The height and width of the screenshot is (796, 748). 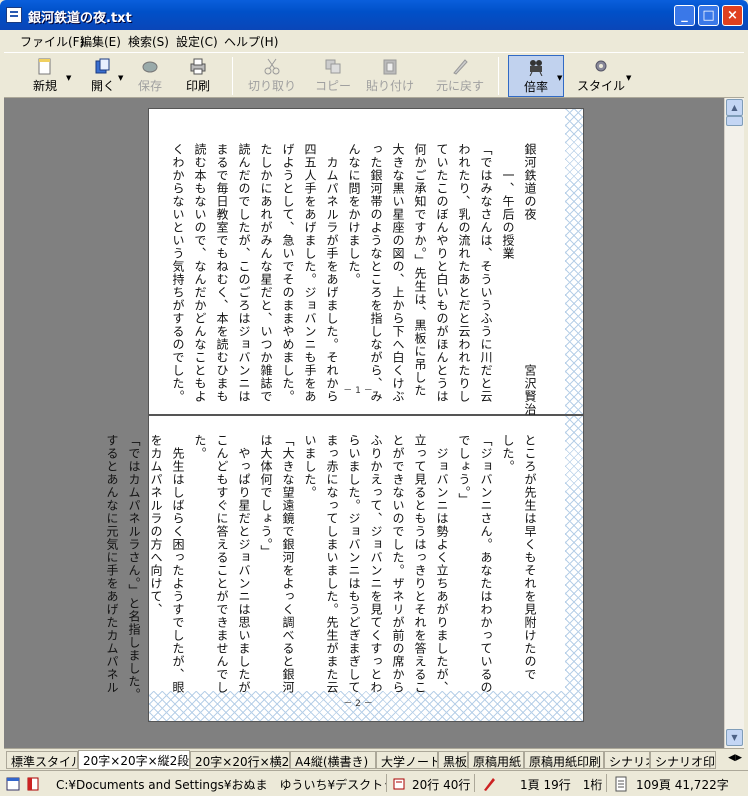 What do you see at coordinates (682, 785) in the screenshot?
I see `document-count: 109頁 41,722字` at bounding box center [682, 785].